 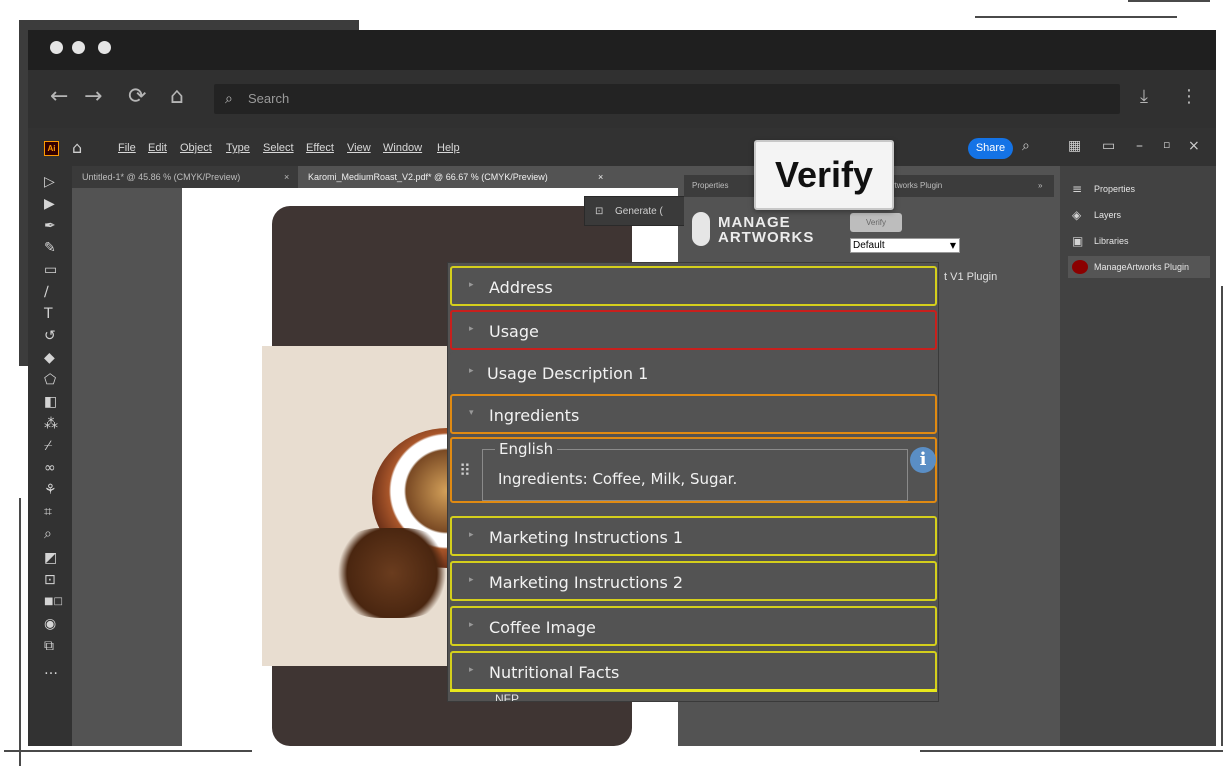 I want to click on curvature-tool-icon: ✎, so click(x=50, y=248).